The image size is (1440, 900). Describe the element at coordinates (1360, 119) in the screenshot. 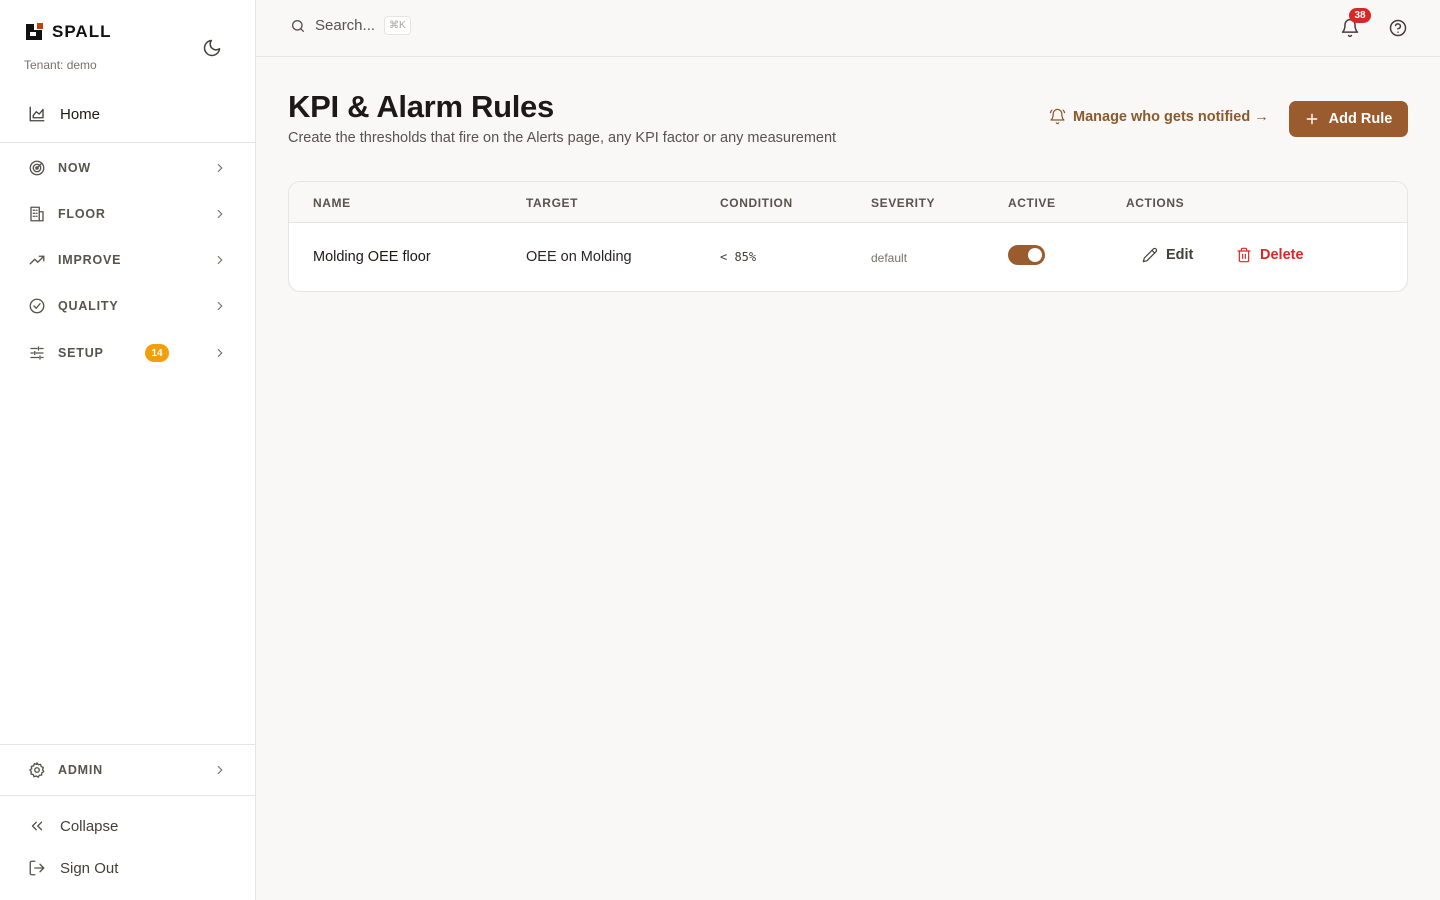

I see `add-rule-label: Add Rule` at that location.